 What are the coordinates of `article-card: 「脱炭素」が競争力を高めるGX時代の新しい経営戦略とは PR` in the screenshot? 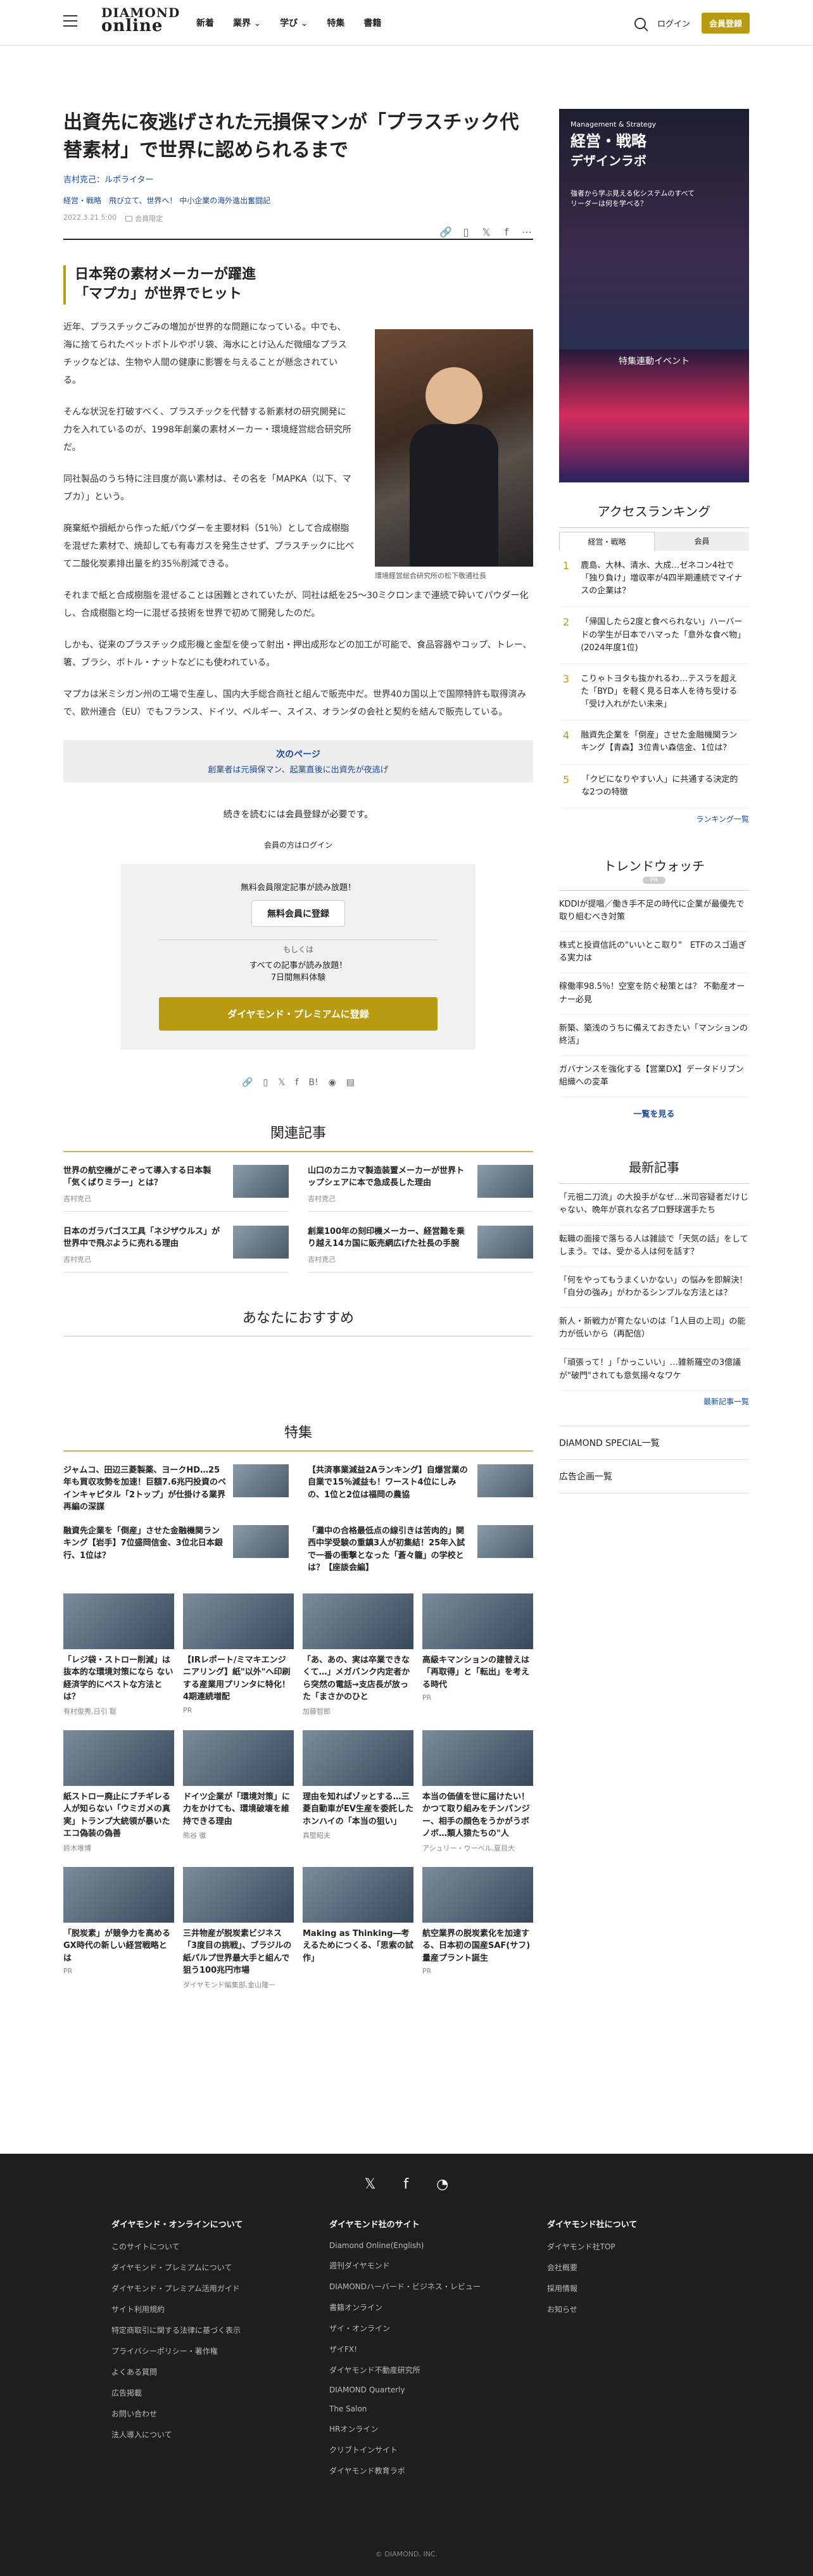 It's located at (118, 1928).